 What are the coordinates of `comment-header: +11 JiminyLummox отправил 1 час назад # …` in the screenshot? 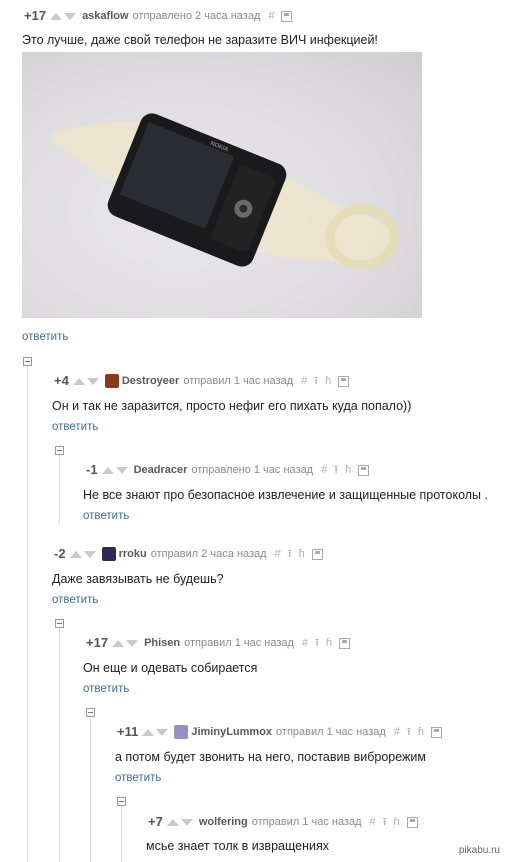 It's located at (283, 732).